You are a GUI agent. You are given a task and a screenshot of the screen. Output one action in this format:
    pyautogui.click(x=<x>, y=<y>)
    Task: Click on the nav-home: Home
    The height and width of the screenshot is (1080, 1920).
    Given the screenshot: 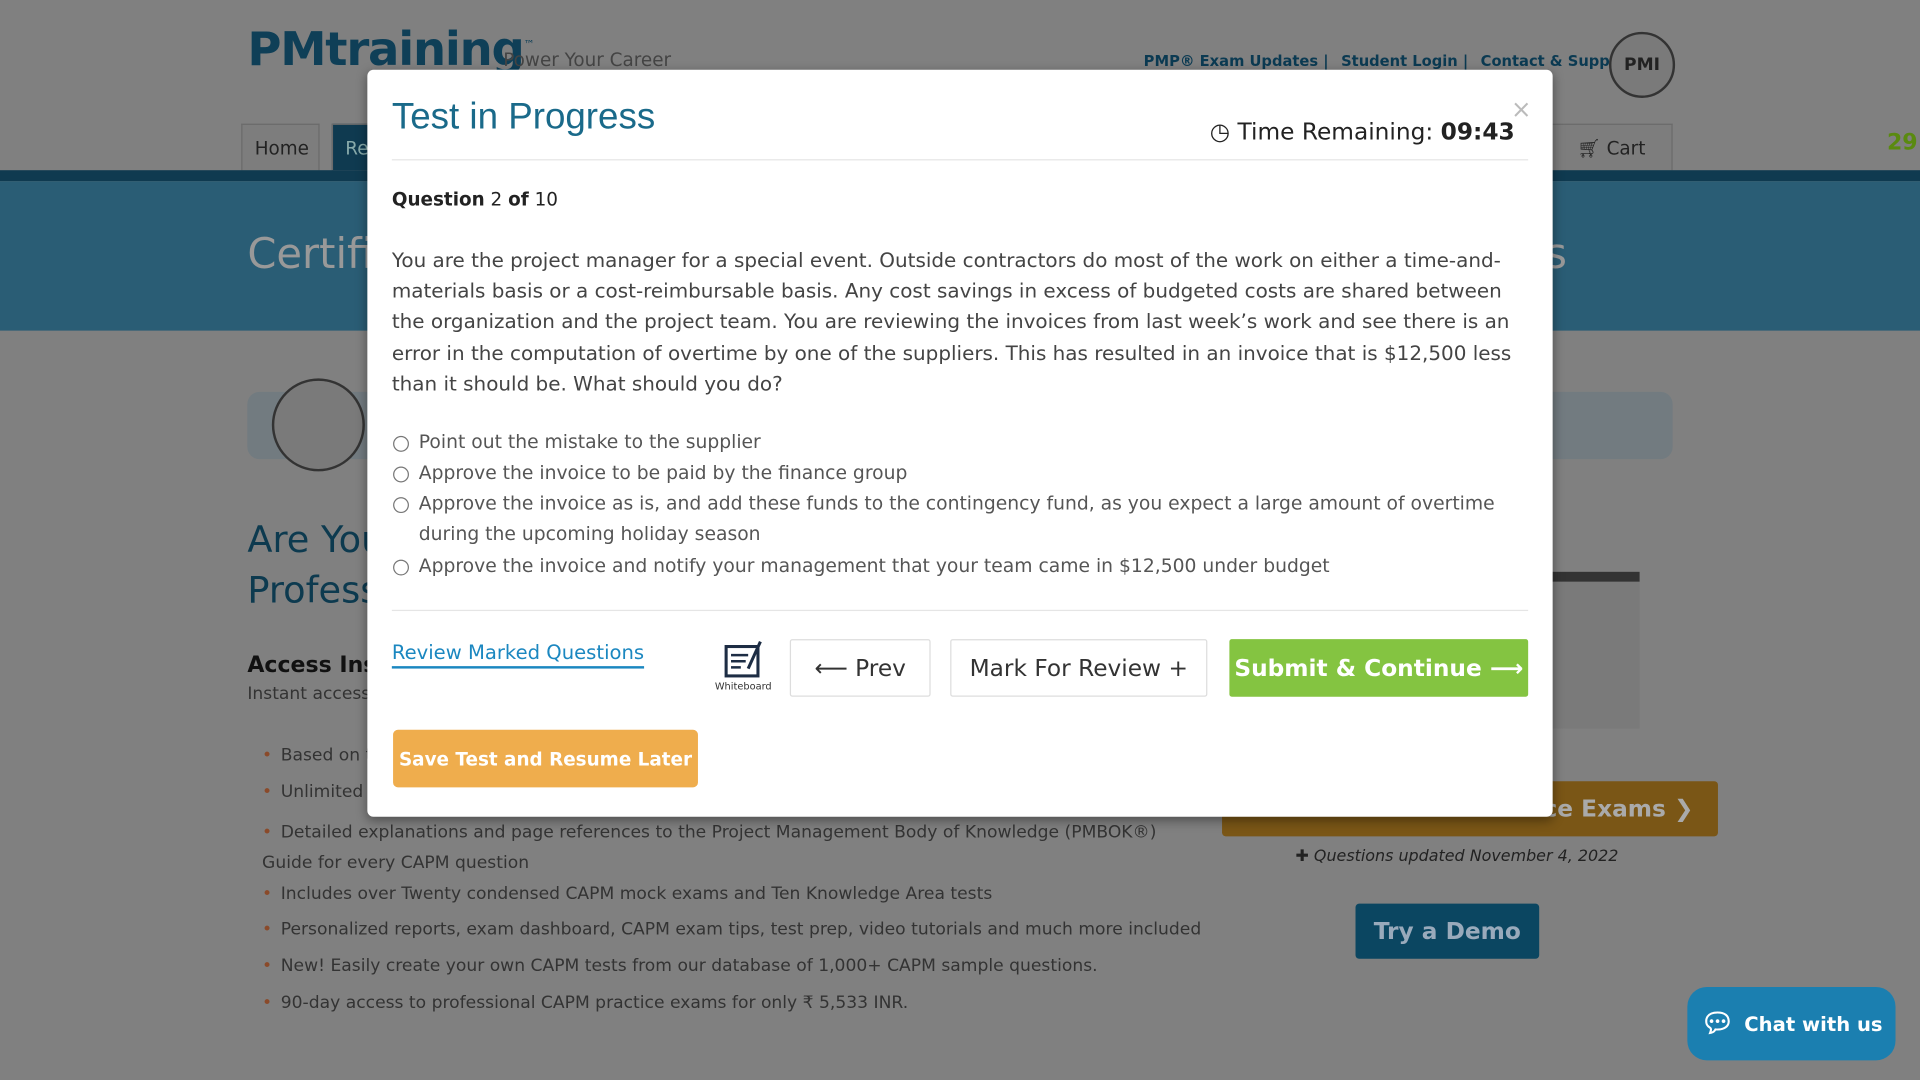 What is the action you would take?
    pyautogui.click(x=280, y=147)
    